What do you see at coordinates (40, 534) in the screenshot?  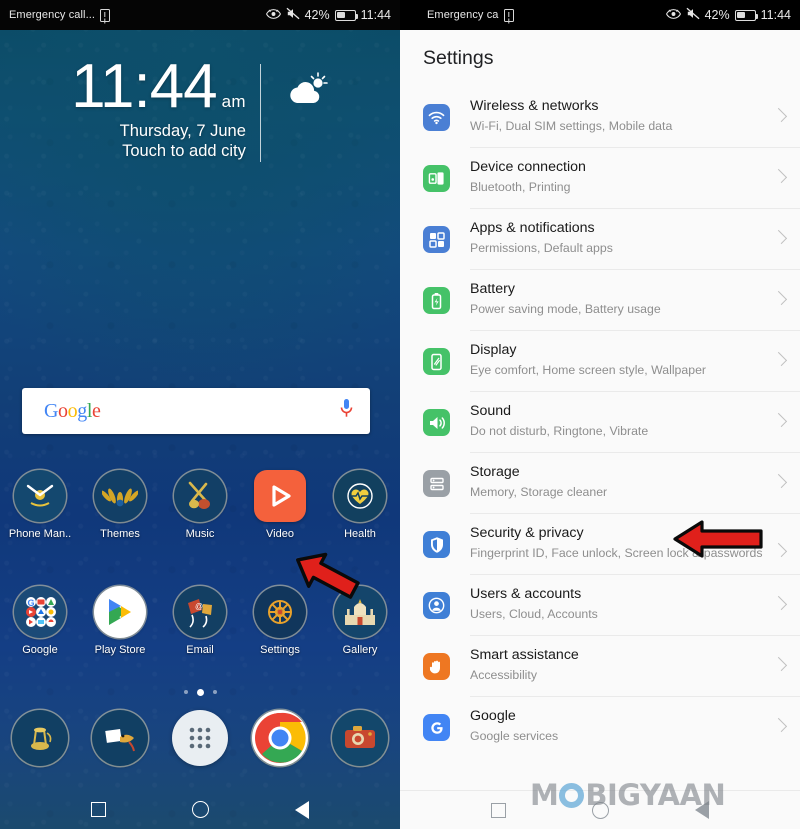 I see `app-label: Phone Man..` at bounding box center [40, 534].